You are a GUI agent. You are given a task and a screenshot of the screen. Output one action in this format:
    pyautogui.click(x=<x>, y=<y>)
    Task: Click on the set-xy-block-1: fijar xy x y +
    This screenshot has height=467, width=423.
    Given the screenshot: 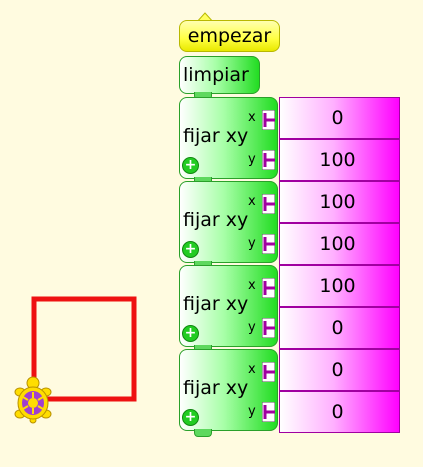 What is the action you would take?
    pyautogui.click(x=228, y=141)
    